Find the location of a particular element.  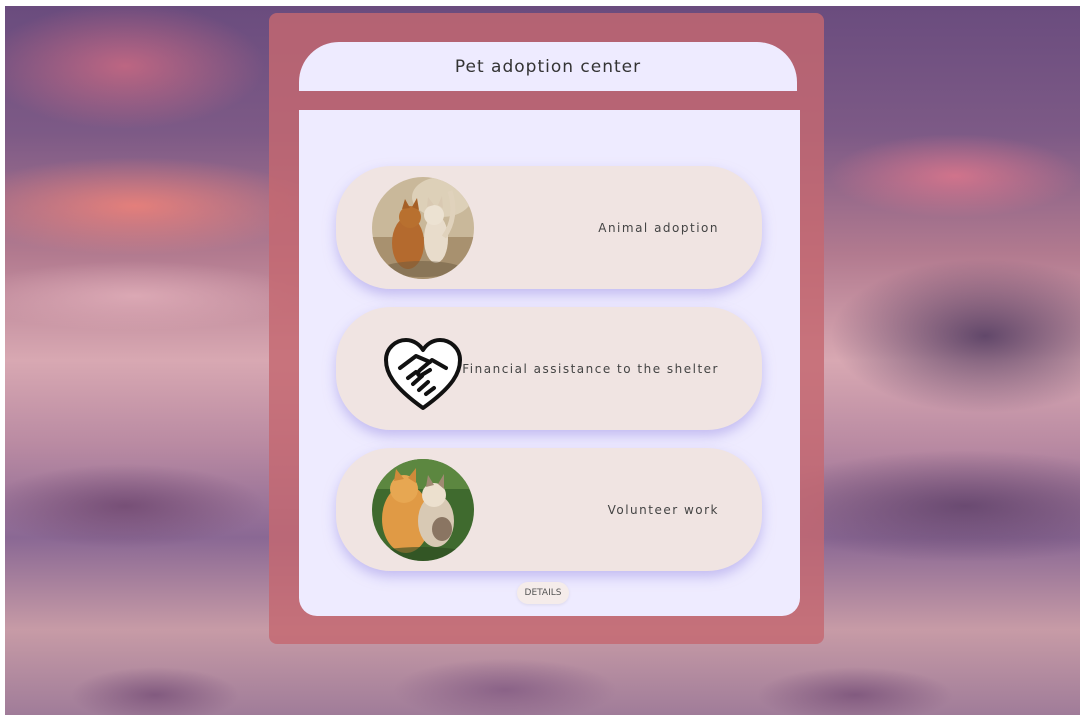

option-animal-adoption: Animal adoption is located at coordinates (549, 227).